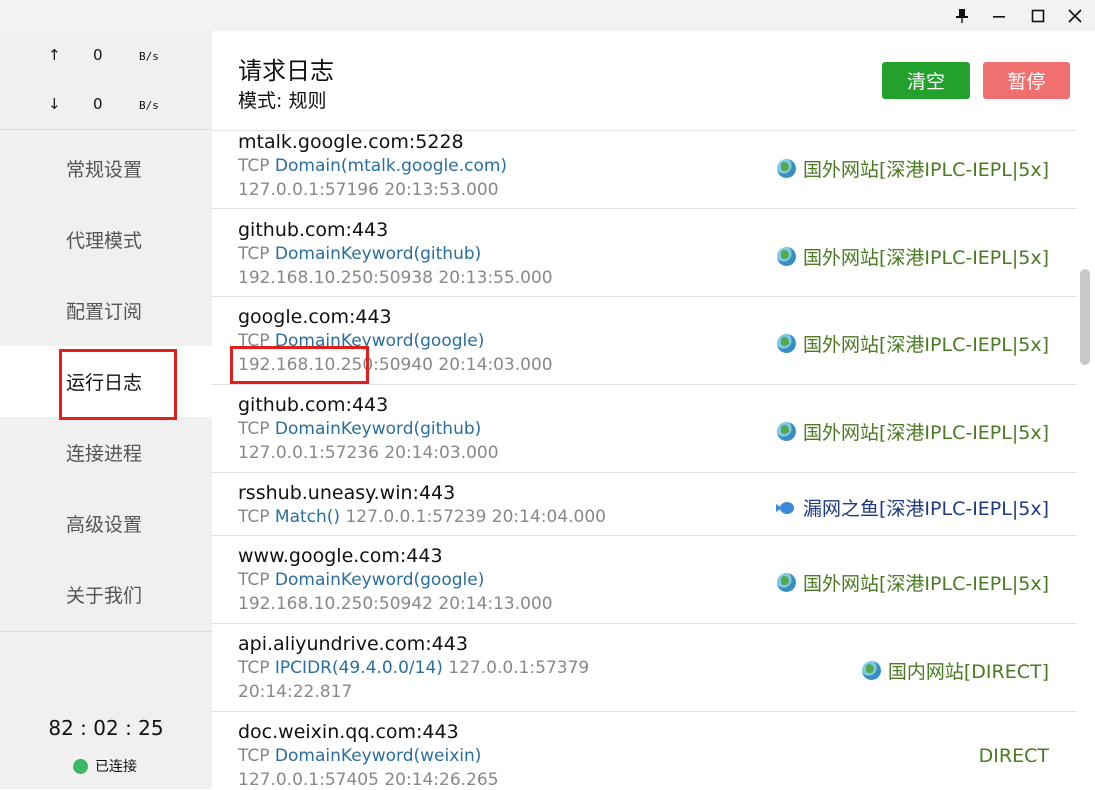 Image resolution: width=1095 pixels, height=790 pixels. What do you see at coordinates (962, 16) in the screenshot?
I see `pin-icon` at bounding box center [962, 16].